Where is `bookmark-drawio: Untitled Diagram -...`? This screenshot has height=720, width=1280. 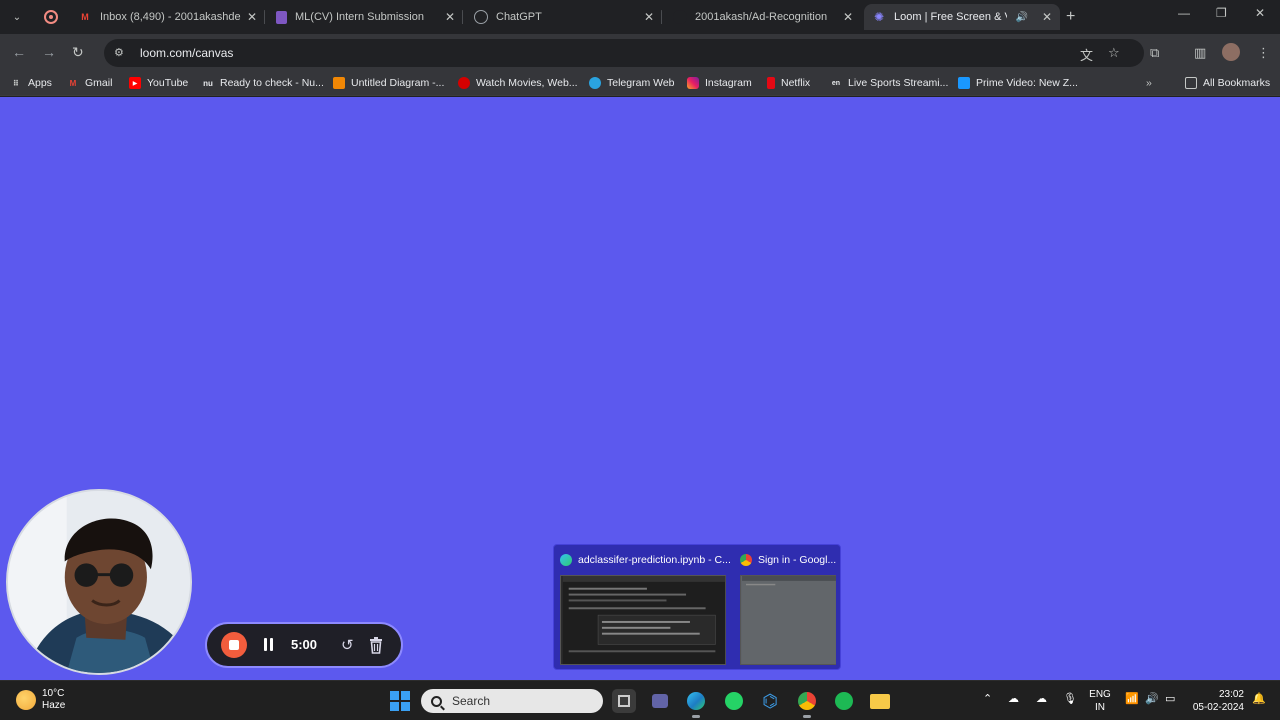 bookmark-drawio: Untitled Diagram -... is located at coordinates (388, 83).